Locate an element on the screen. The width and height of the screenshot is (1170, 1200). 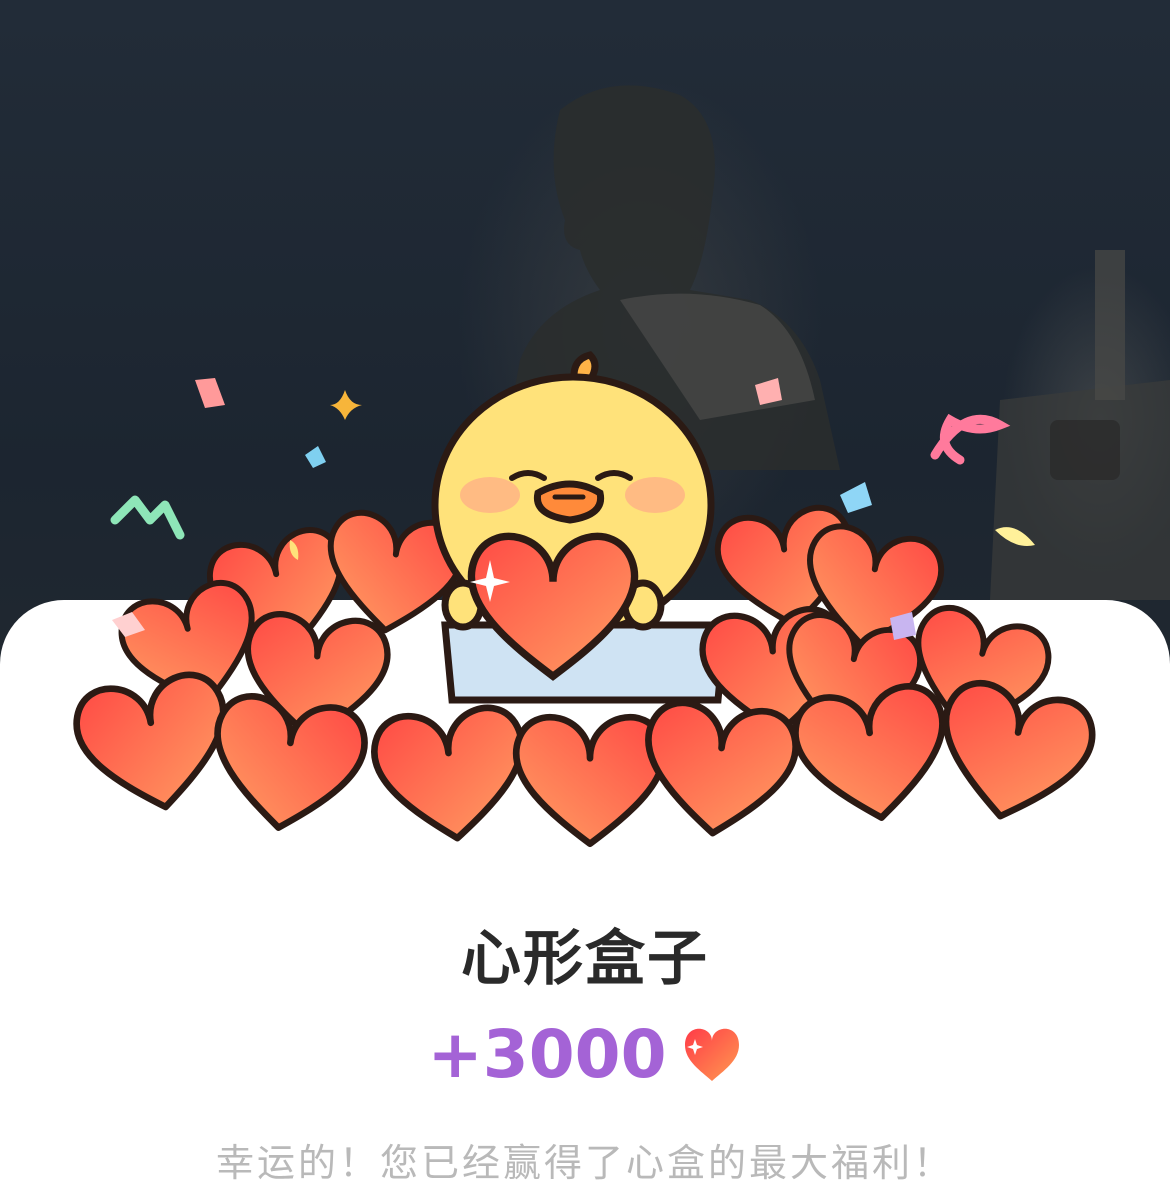
chick-mascot is located at coordinates (580, 527).